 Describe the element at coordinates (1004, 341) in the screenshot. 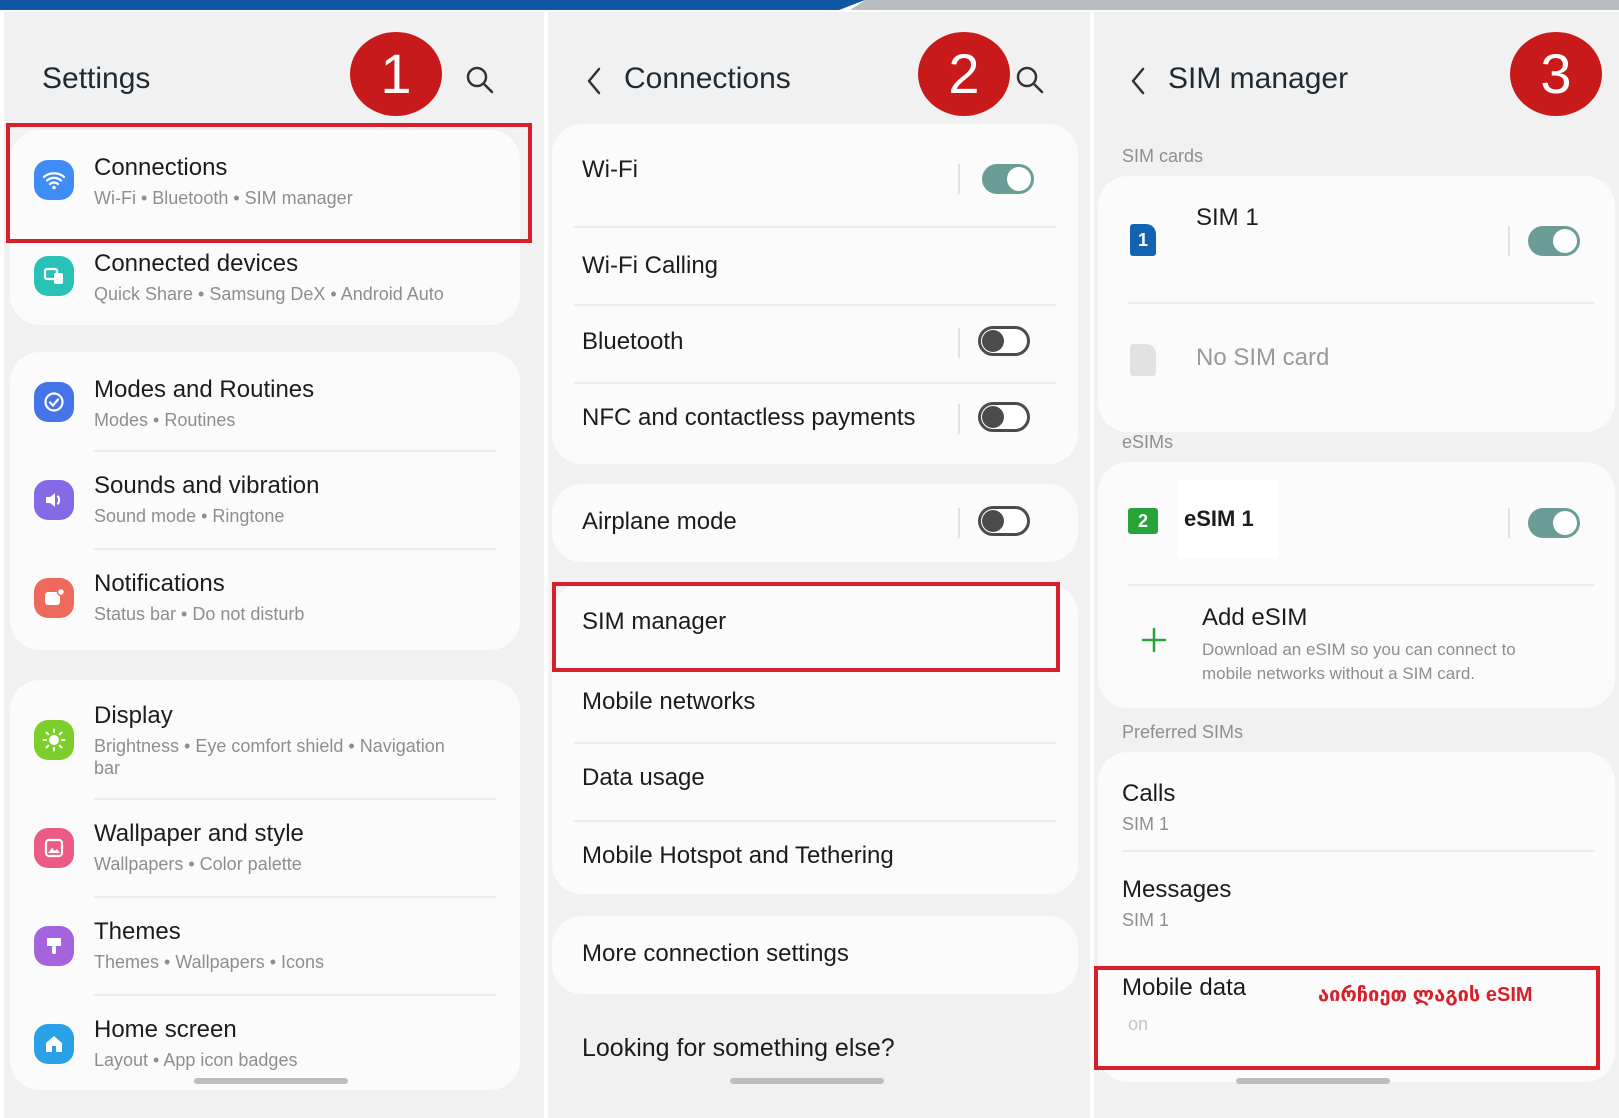

I see `bluetooth-toggle` at that location.